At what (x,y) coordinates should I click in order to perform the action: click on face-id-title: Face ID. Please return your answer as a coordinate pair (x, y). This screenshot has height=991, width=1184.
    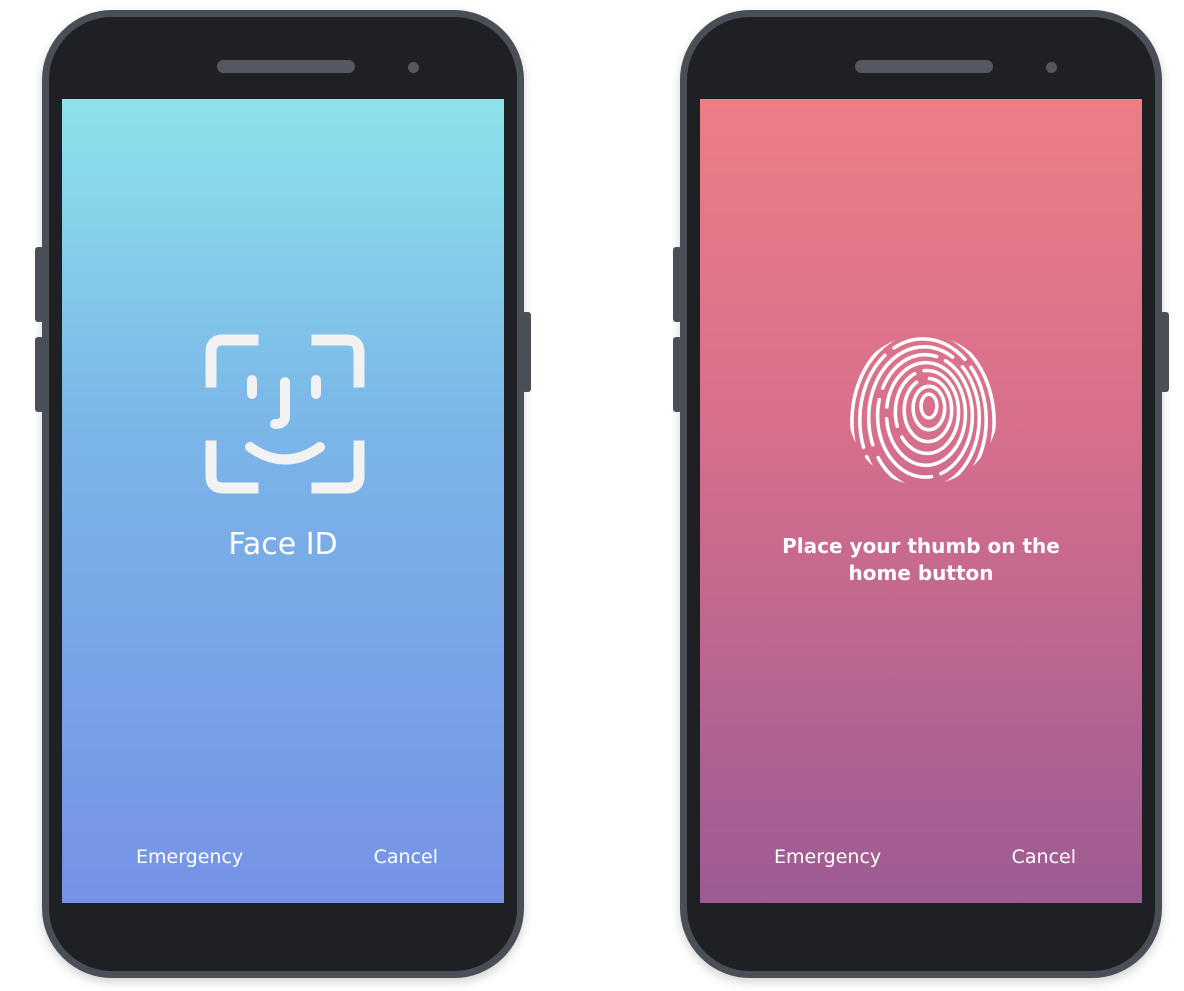
    Looking at the image, I should click on (283, 544).